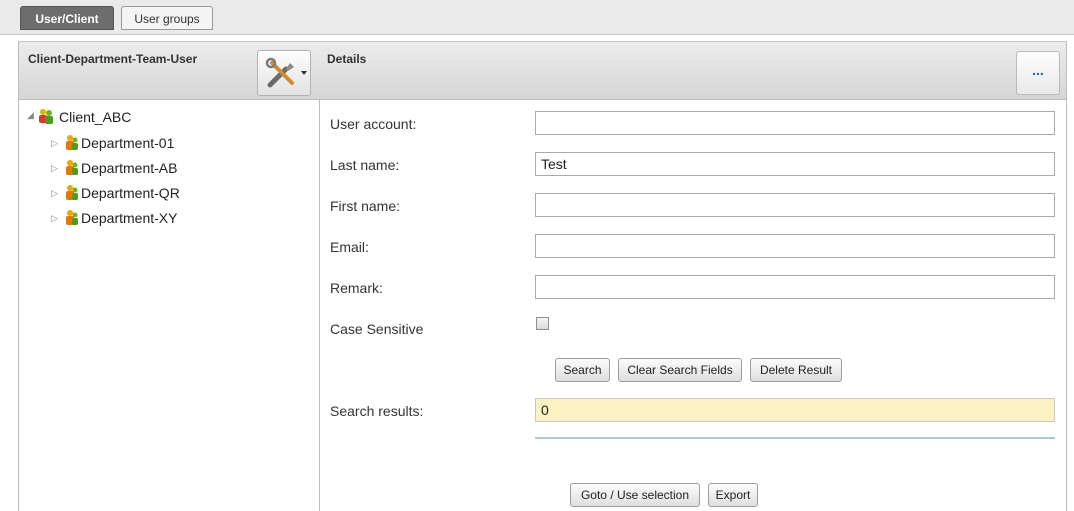 The image size is (1074, 511). I want to click on tab-user-groups: User groups, so click(167, 18).